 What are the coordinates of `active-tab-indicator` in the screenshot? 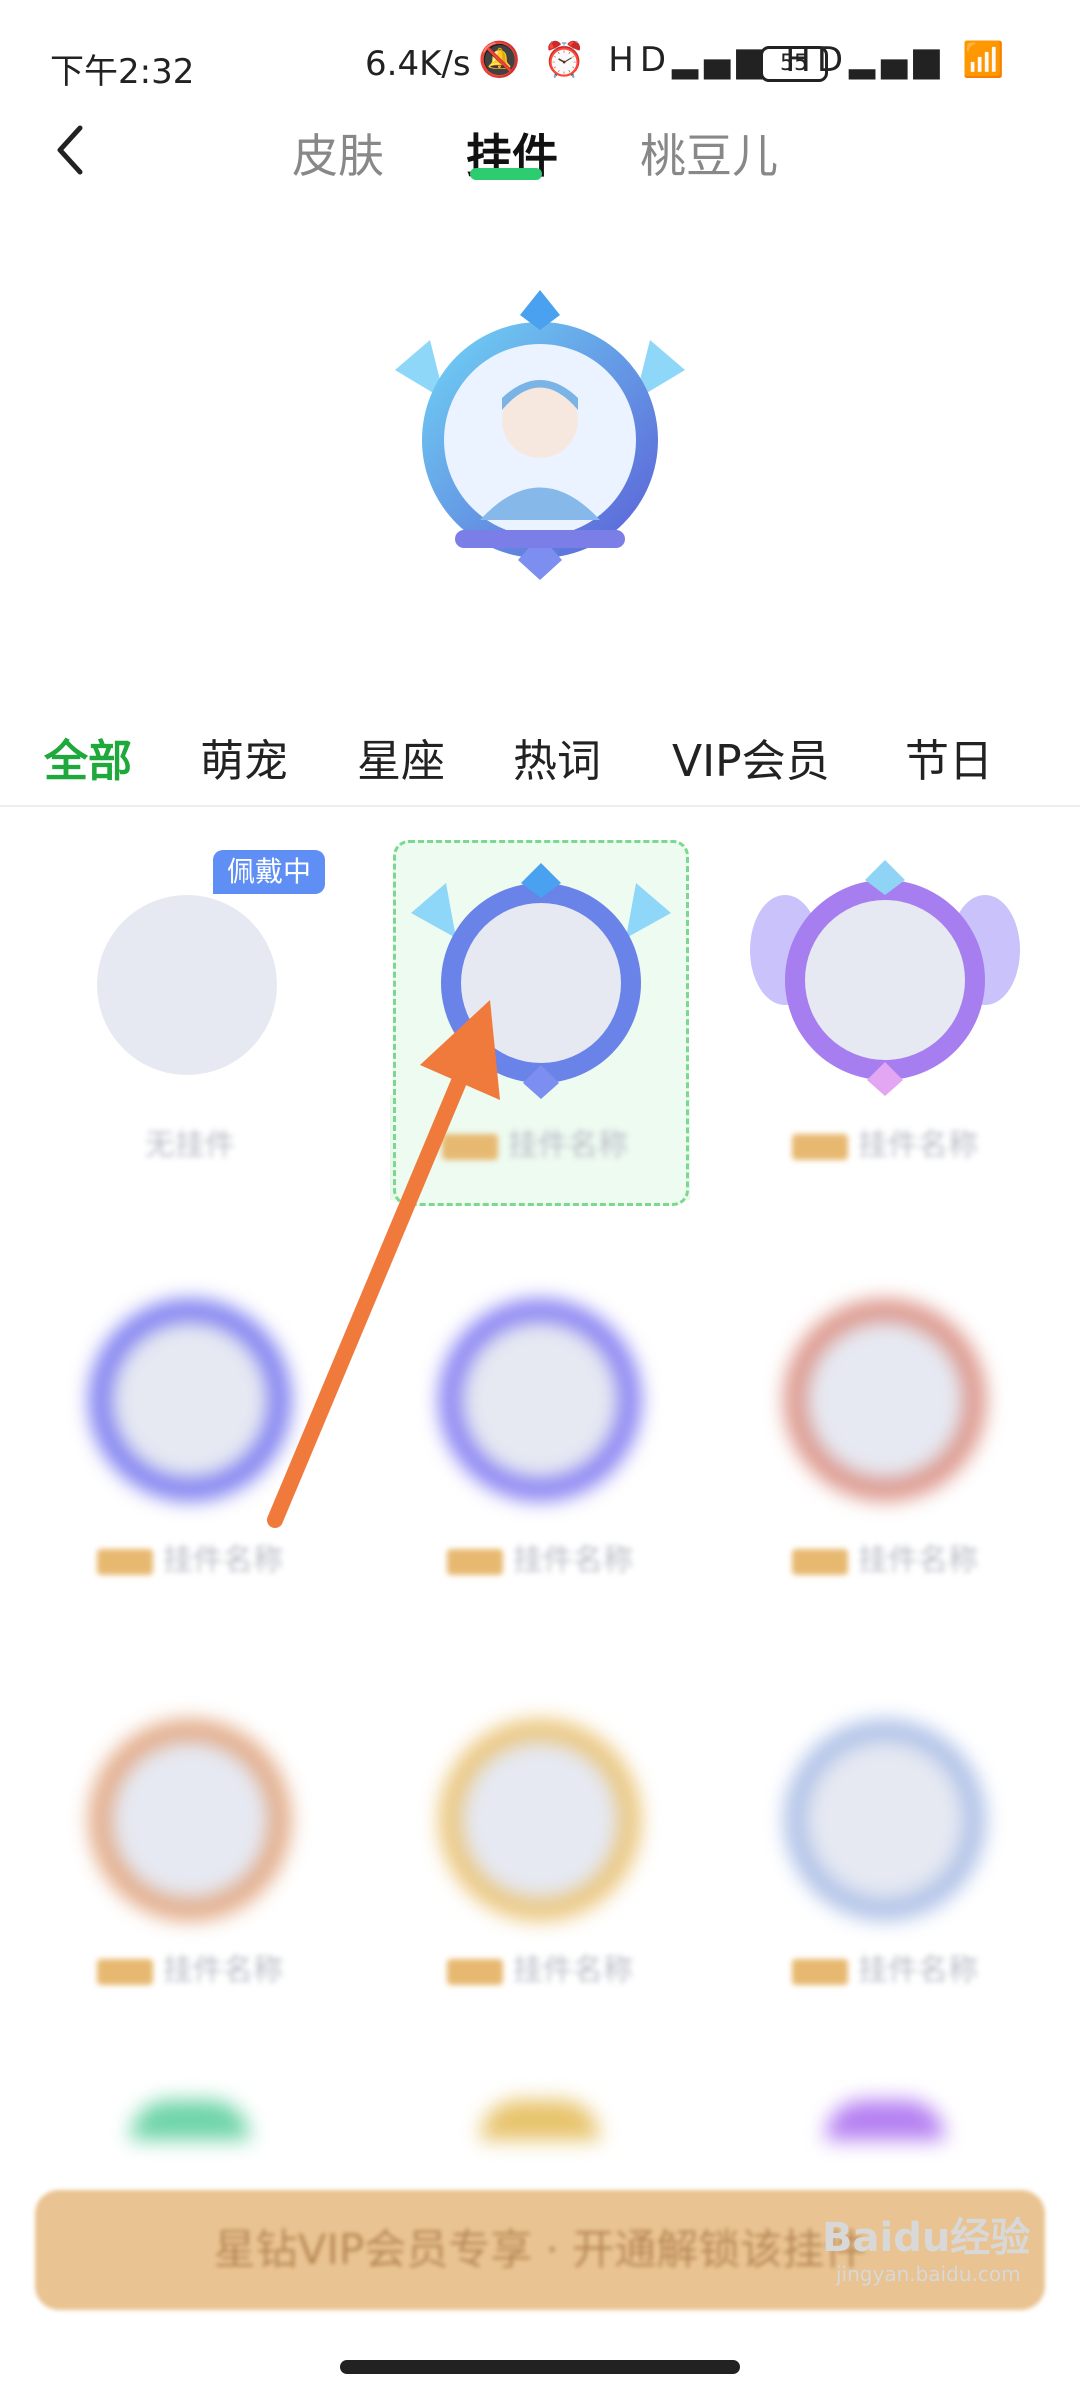 It's located at (506, 174).